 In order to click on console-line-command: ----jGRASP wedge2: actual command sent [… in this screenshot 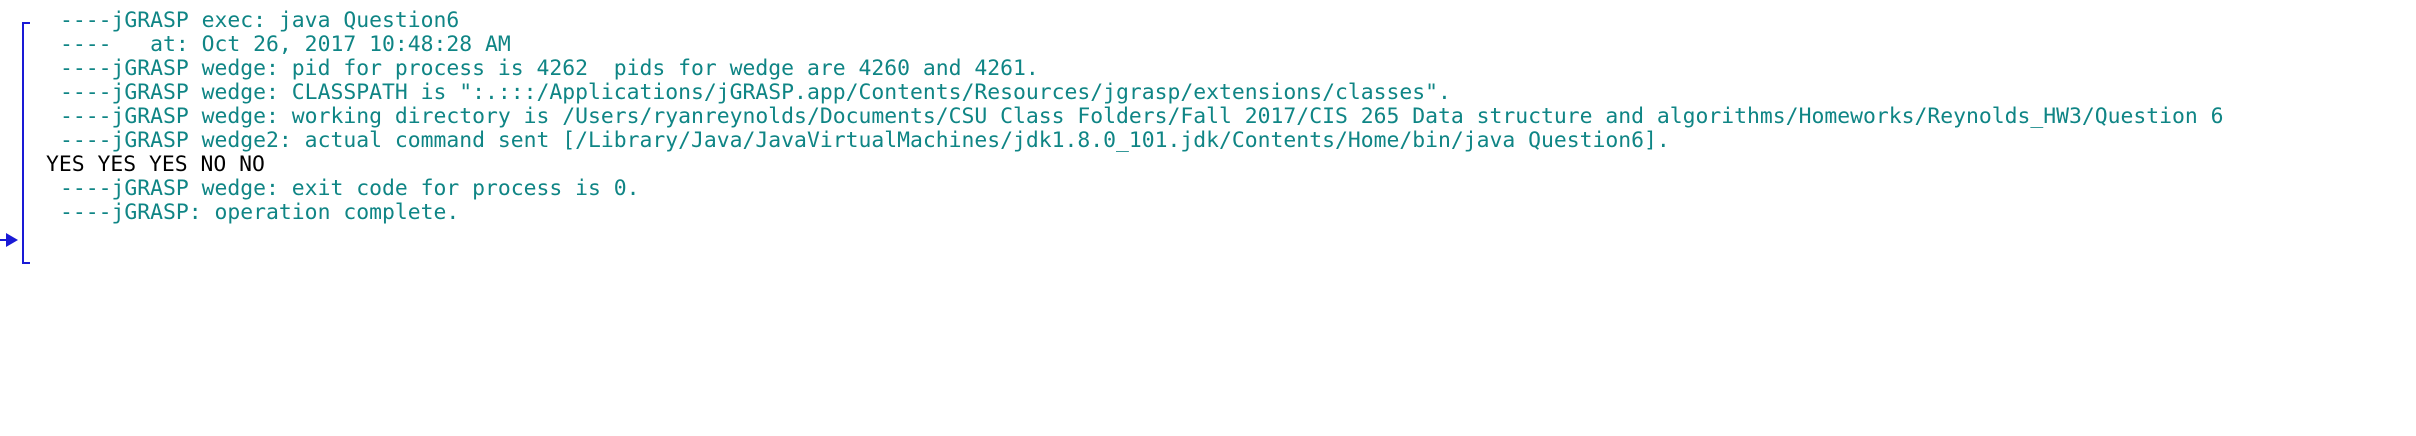, I will do `click(865, 140)`.